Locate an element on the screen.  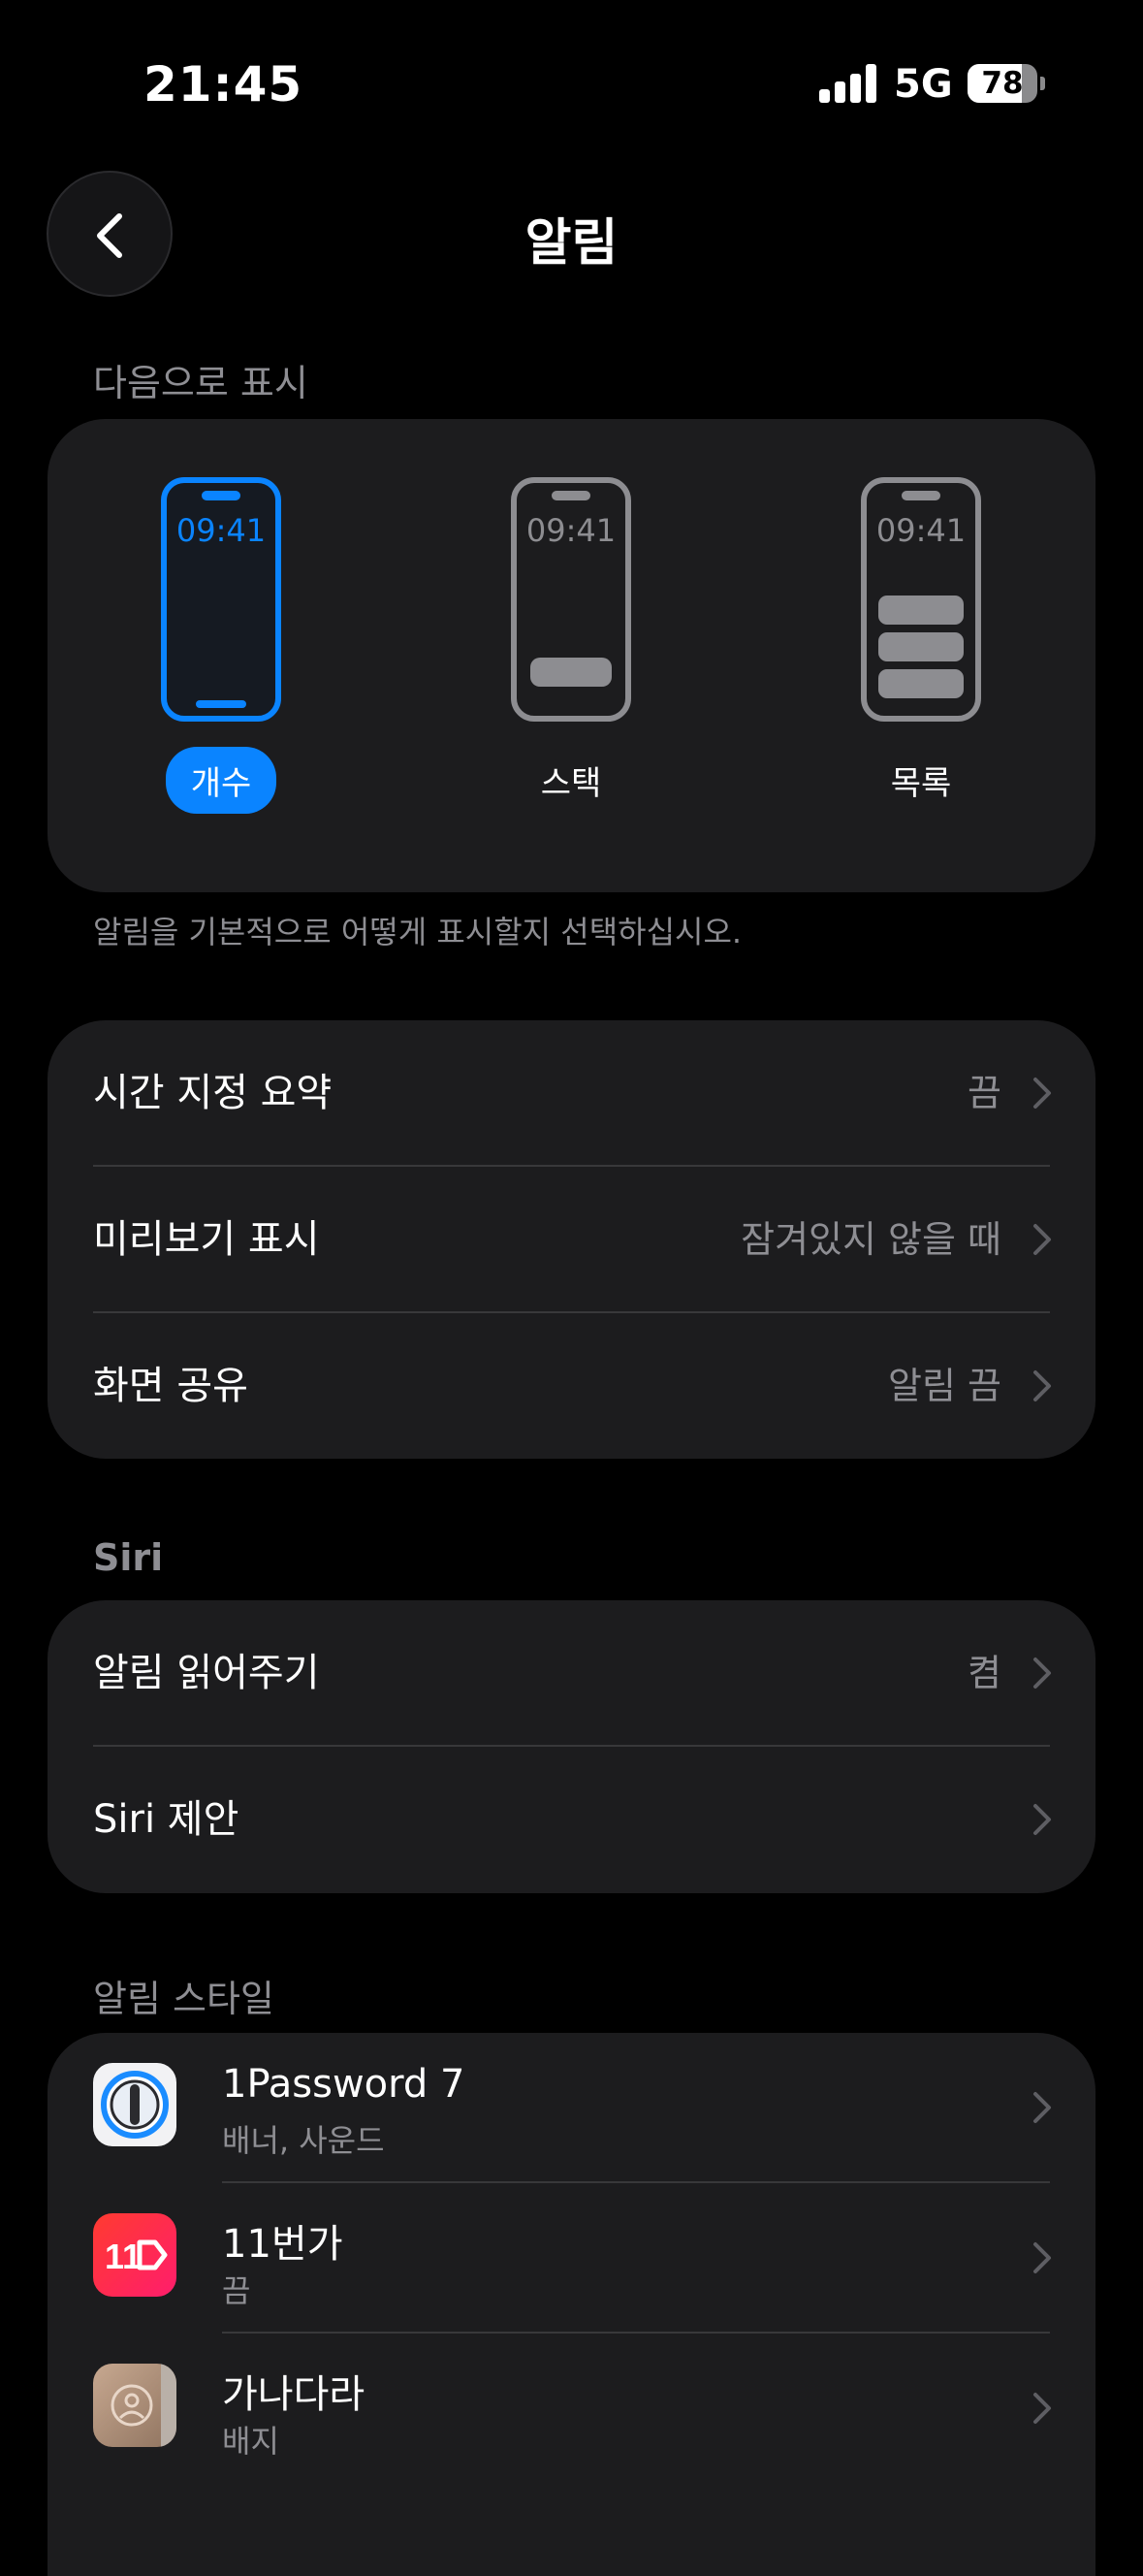
battery-icon: 78 is located at coordinates (1006, 83).